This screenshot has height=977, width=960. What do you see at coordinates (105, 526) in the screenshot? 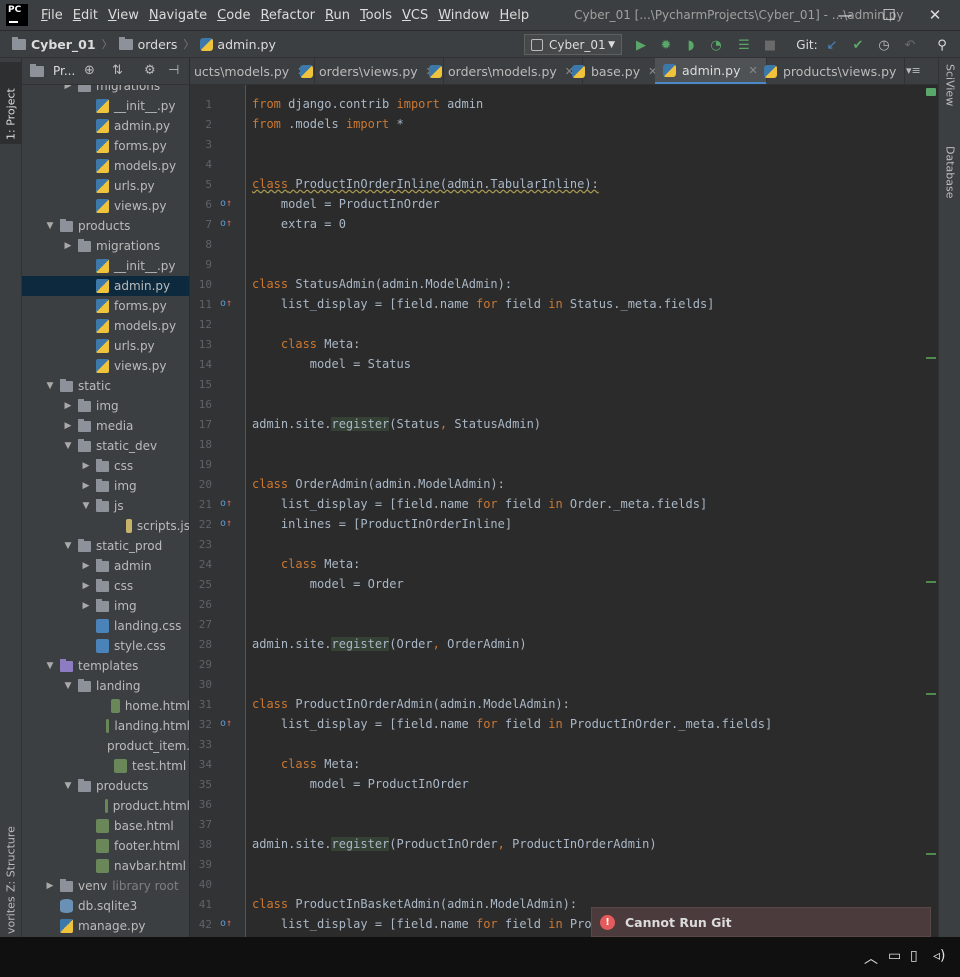
I see `tree-item: scripts.js` at bounding box center [105, 526].